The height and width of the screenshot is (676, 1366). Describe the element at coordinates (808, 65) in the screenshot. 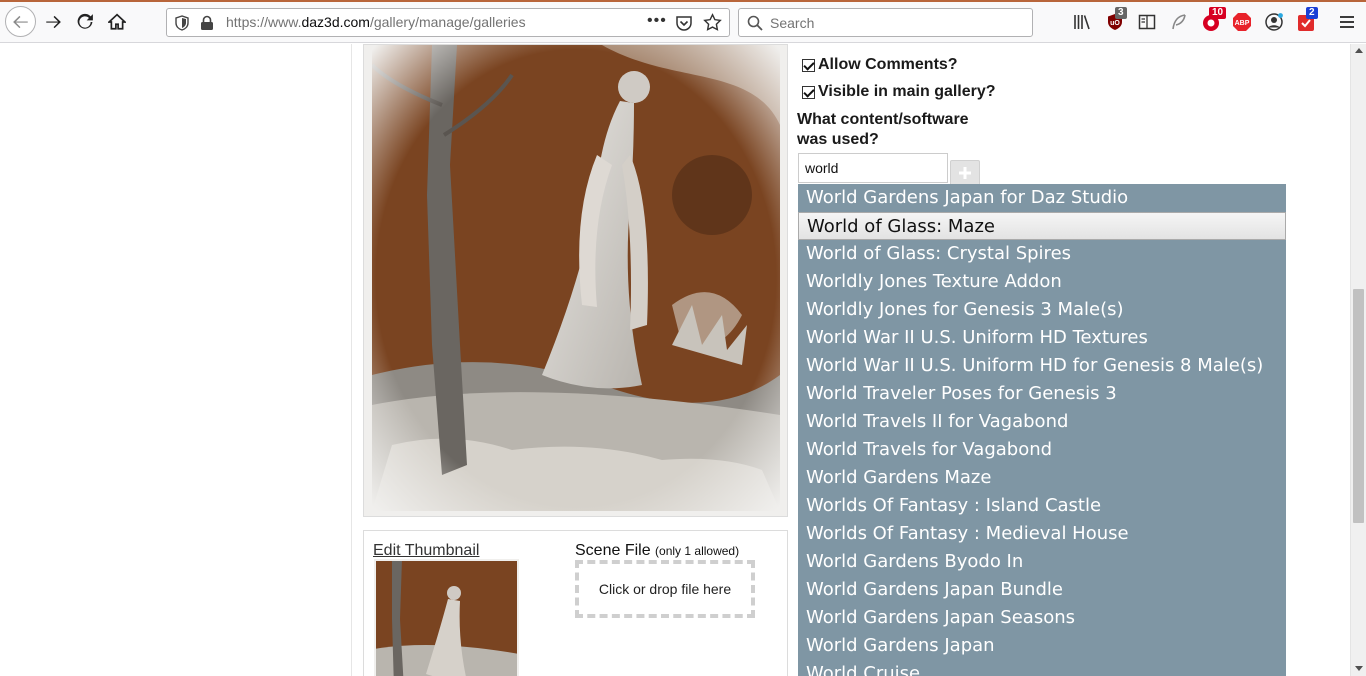

I see `allow-comments-checkbox` at that location.